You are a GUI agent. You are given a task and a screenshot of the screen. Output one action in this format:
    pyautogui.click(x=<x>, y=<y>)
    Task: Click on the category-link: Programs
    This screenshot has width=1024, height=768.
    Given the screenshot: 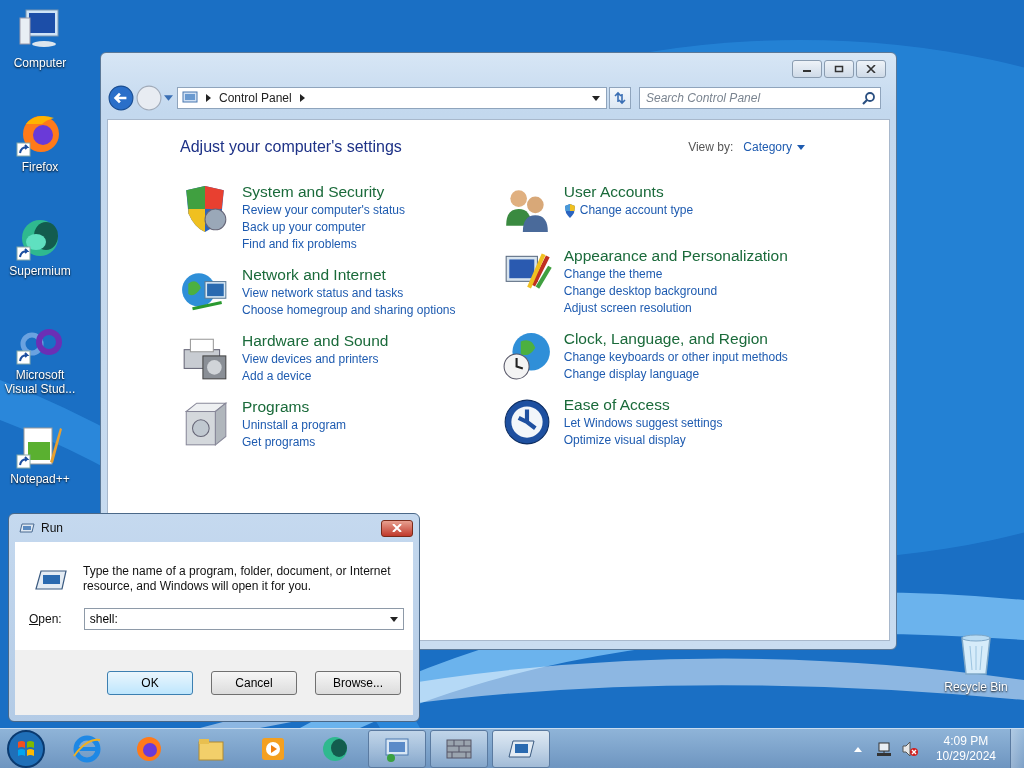 What is the action you would take?
    pyautogui.click(x=294, y=407)
    